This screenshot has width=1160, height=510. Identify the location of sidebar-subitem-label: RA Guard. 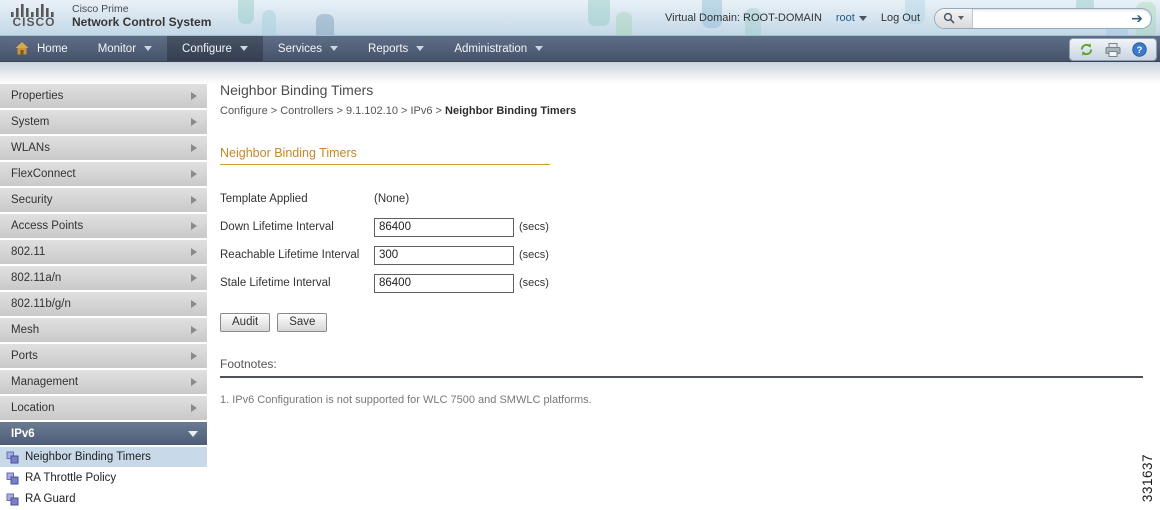
(50, 499).